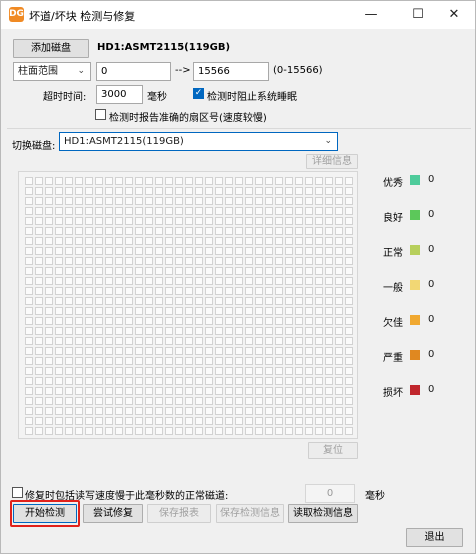  Describe the element at coordinates (100, 114) in the screenshot. I see `report-sector-checkbox` at that location.